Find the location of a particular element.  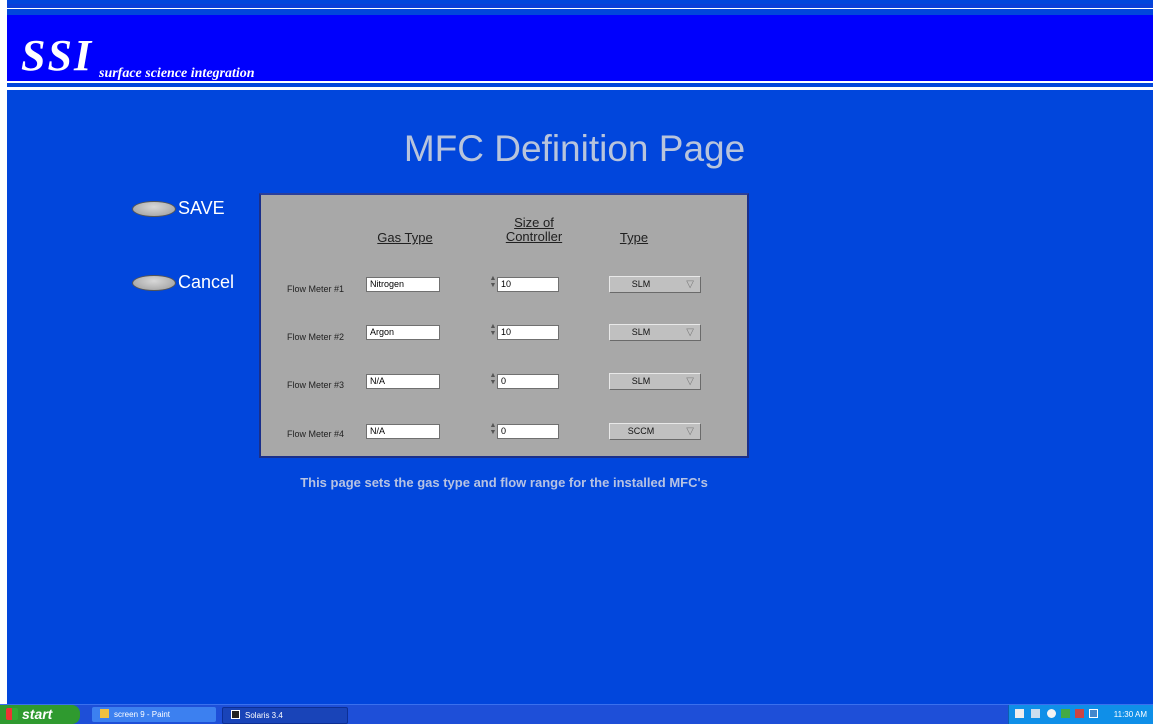

task-label: Solaris 3.4 is located at coordinates (264, 715).